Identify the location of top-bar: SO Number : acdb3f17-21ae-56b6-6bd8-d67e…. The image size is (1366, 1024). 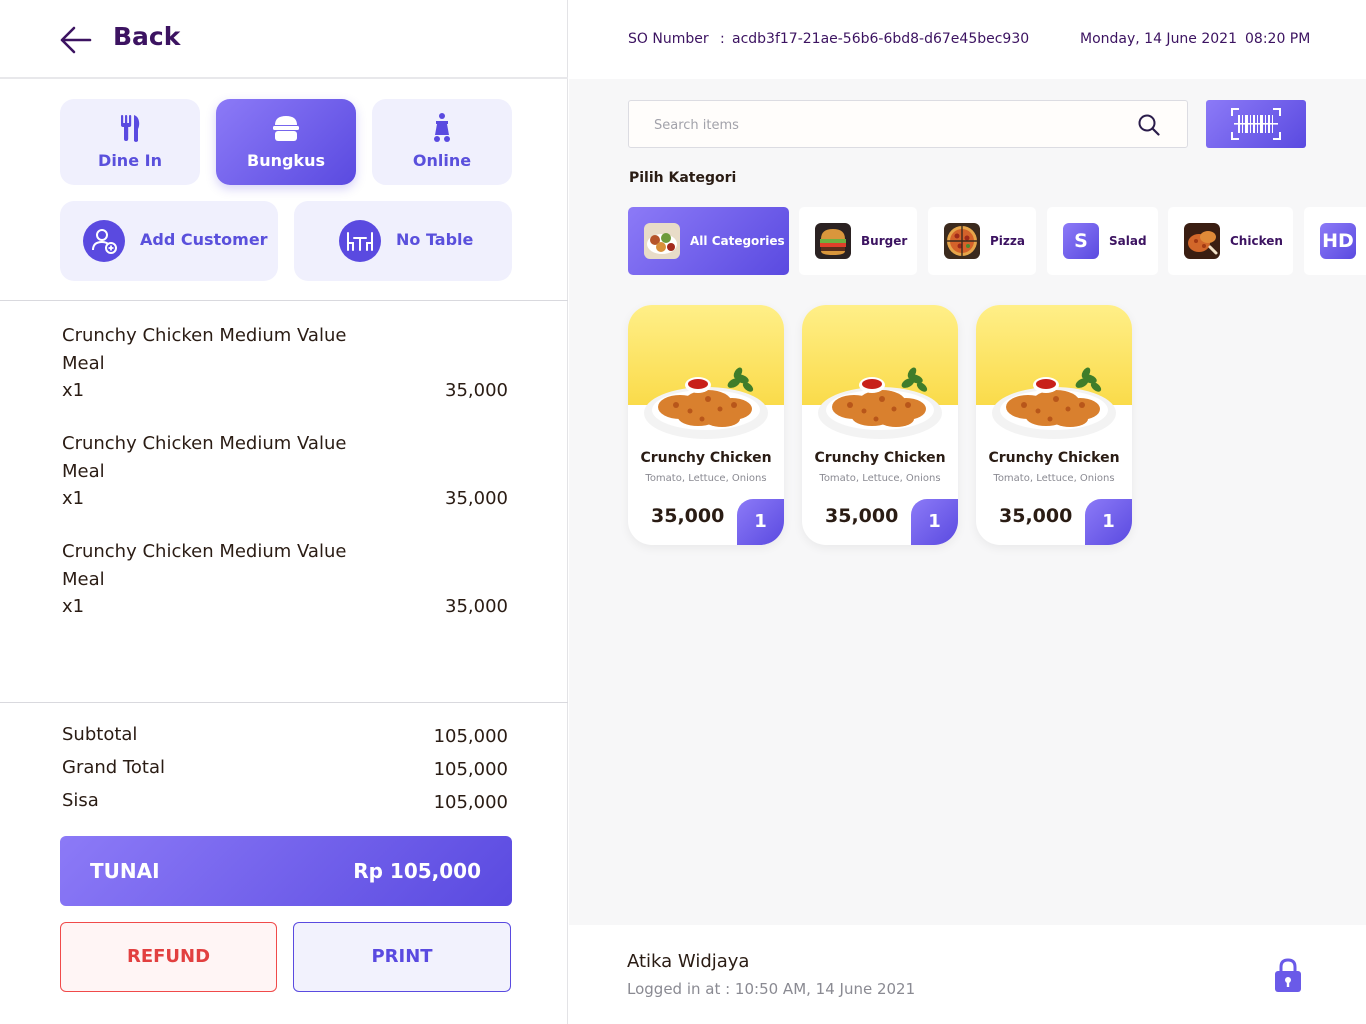
(967, 39).